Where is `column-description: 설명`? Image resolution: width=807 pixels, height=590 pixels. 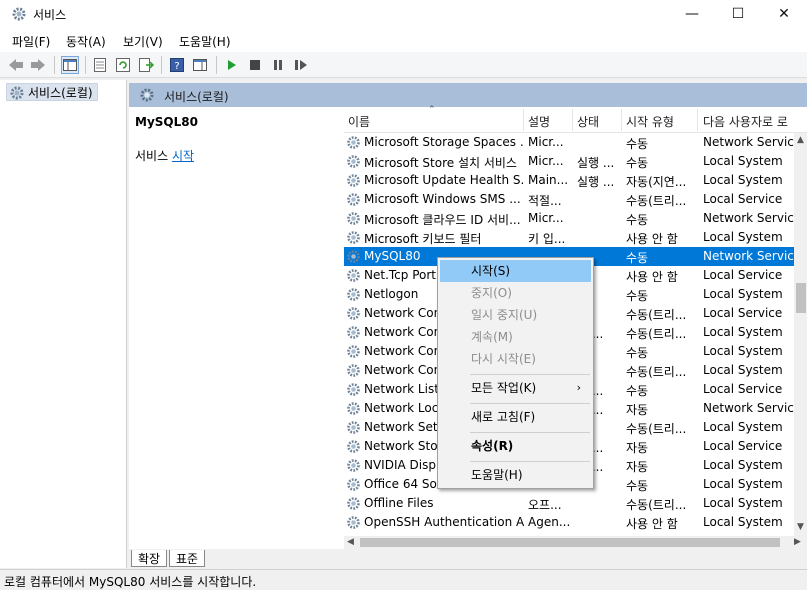 column-description: 설명 is located at coordinates (539, 121).